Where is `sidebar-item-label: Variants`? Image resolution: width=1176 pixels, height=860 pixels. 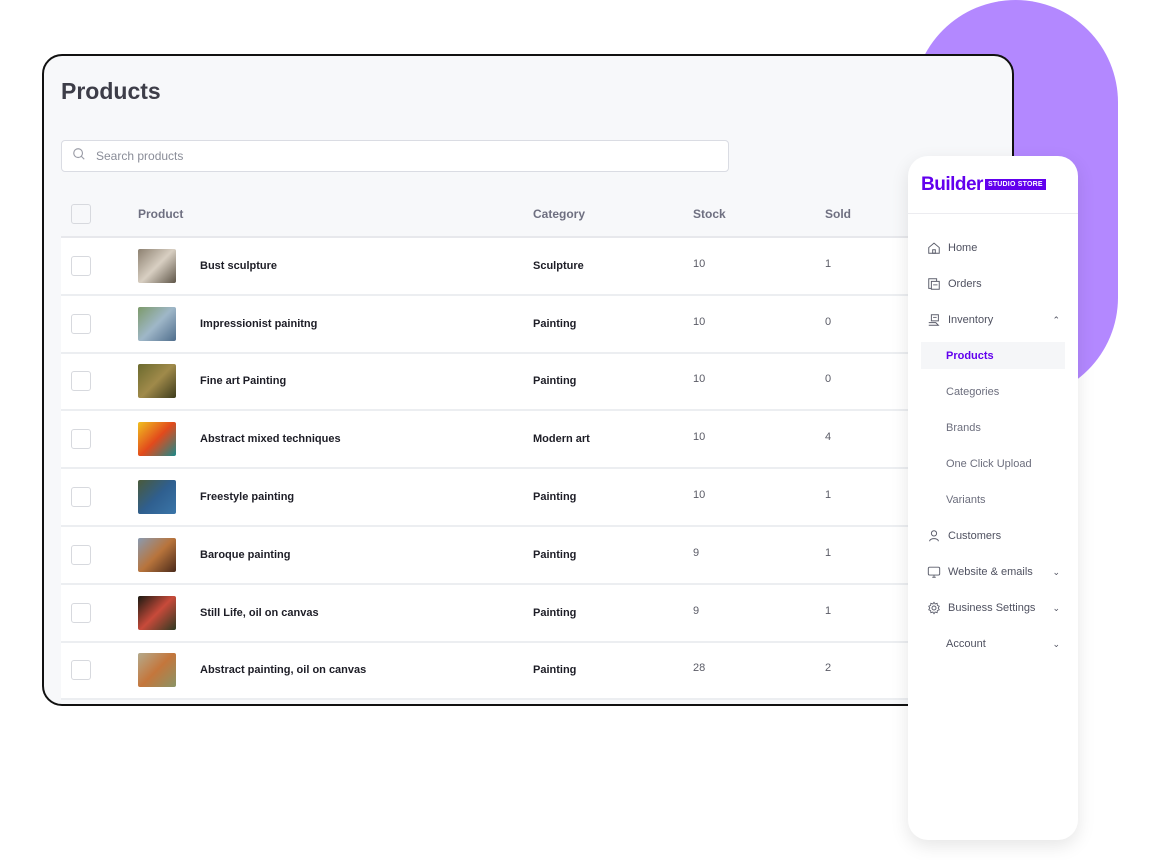 sidebar-item-label: Variants is located at coordinates (966, 500).